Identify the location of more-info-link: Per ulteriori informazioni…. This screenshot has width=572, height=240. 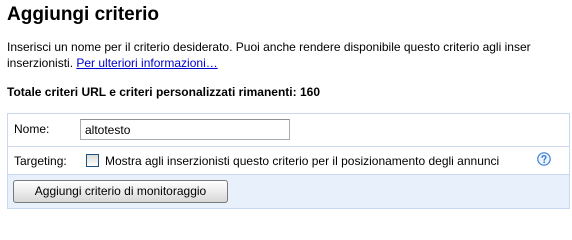
(146, 63).